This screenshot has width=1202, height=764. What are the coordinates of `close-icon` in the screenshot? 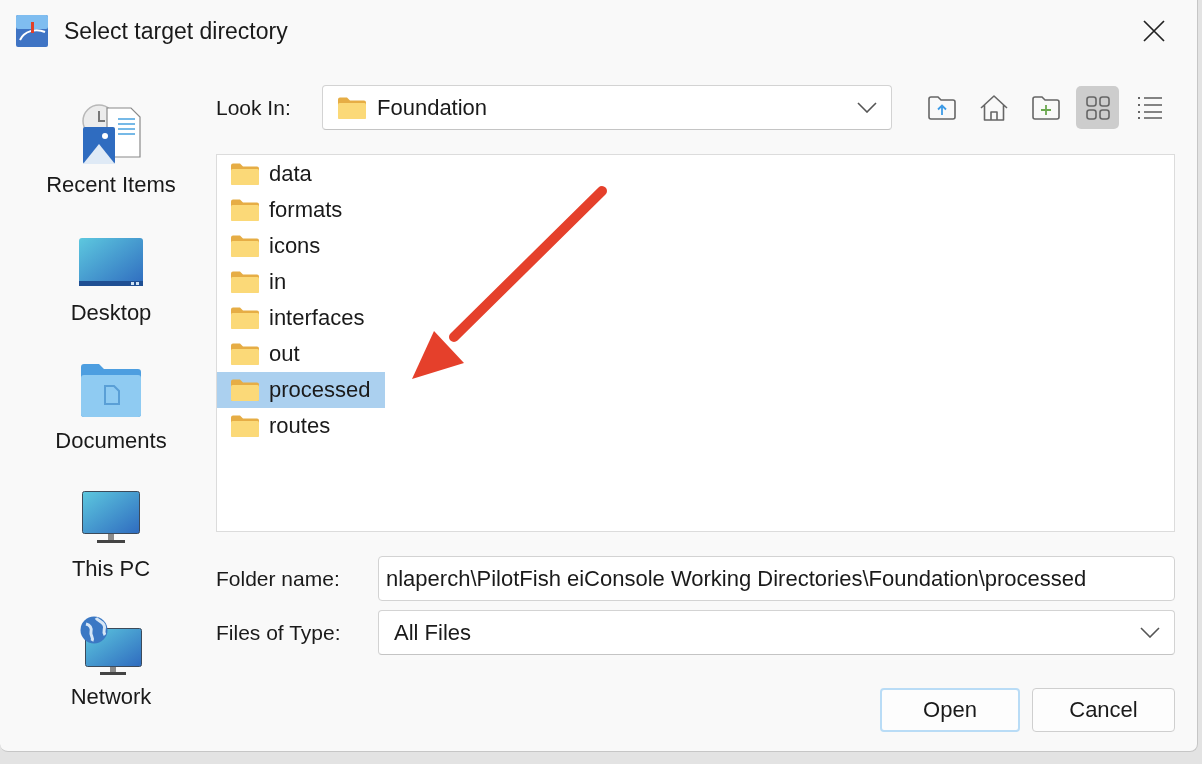 It's located at (1154, 31).